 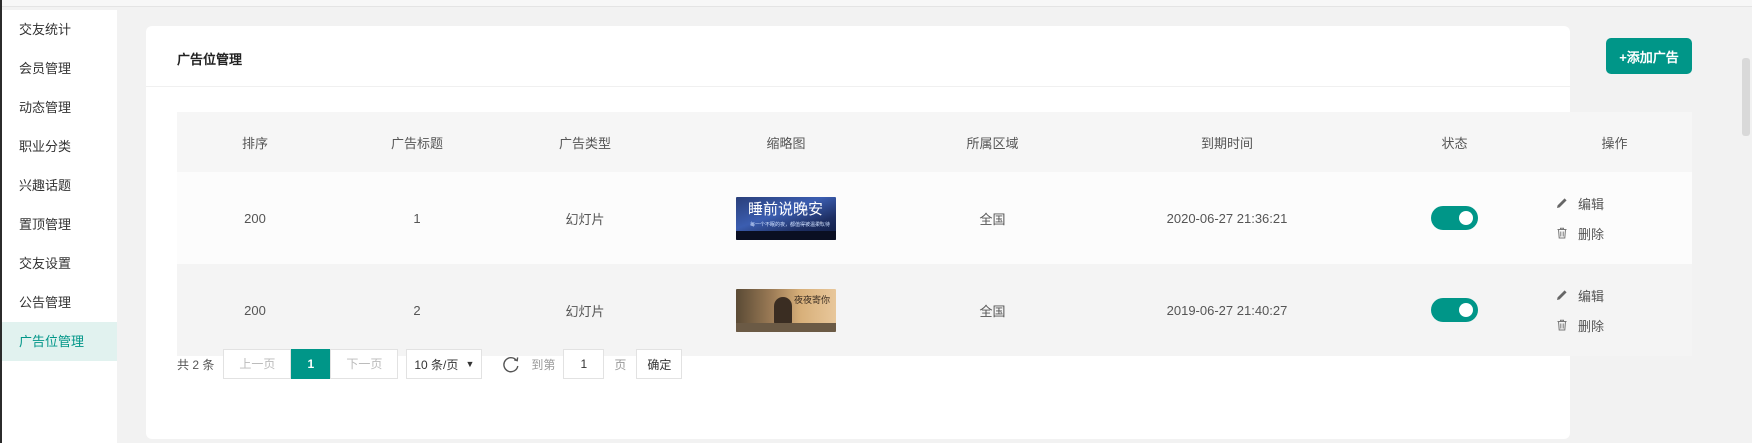 What do you see at coordinates (511, 364) in the screenshot?
I see `refresh-icon` at bounding box center [511, 364].